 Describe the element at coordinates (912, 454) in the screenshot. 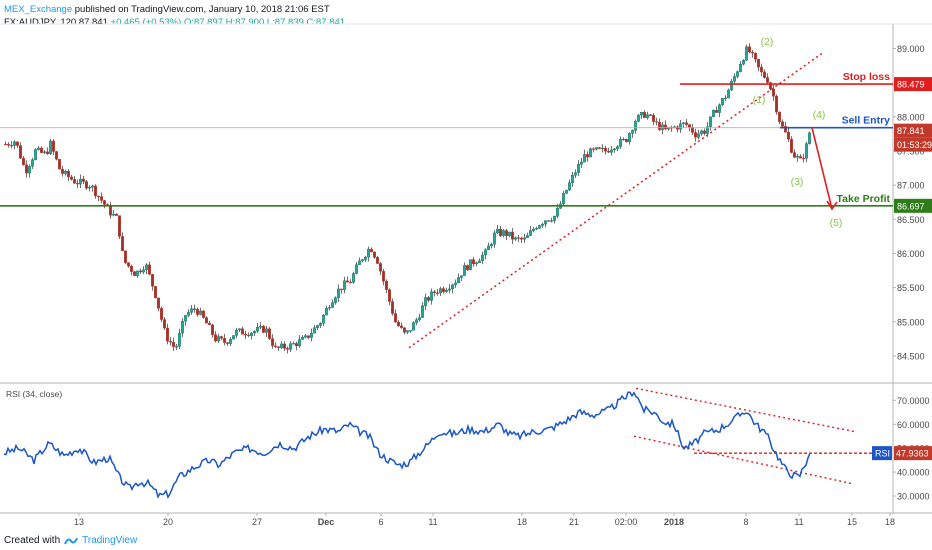

I see `rsi-value-tag: 47.9363` at that location.